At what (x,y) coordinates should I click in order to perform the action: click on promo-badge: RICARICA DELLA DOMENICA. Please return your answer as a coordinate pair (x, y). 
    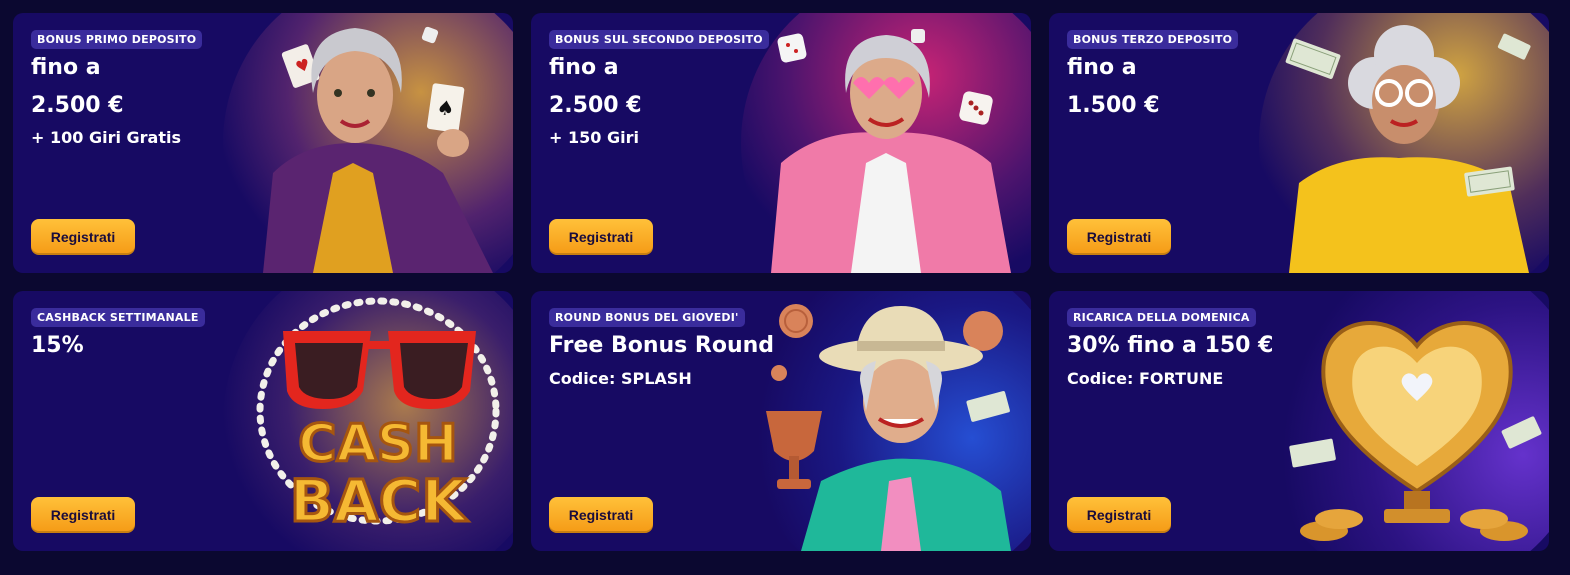
    Looking at the image, I should click on (1161, 317).